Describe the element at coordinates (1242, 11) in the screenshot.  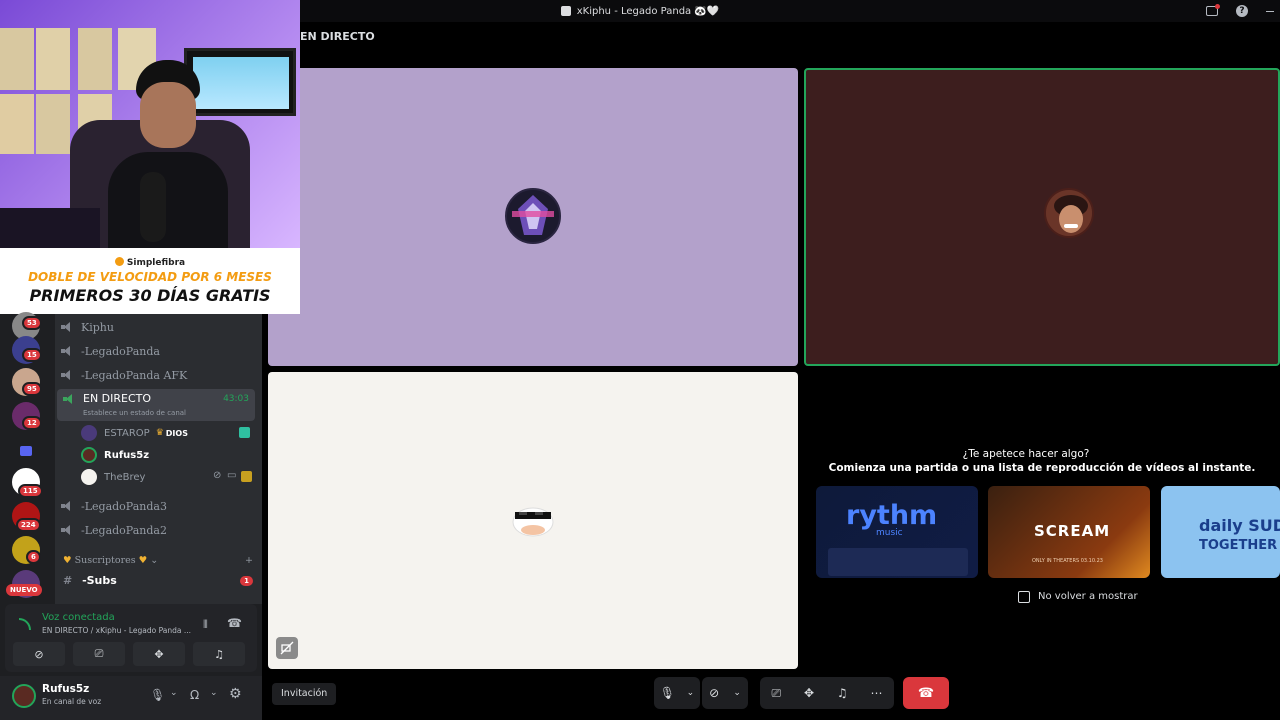
I see `help-icon: ?` at that location.